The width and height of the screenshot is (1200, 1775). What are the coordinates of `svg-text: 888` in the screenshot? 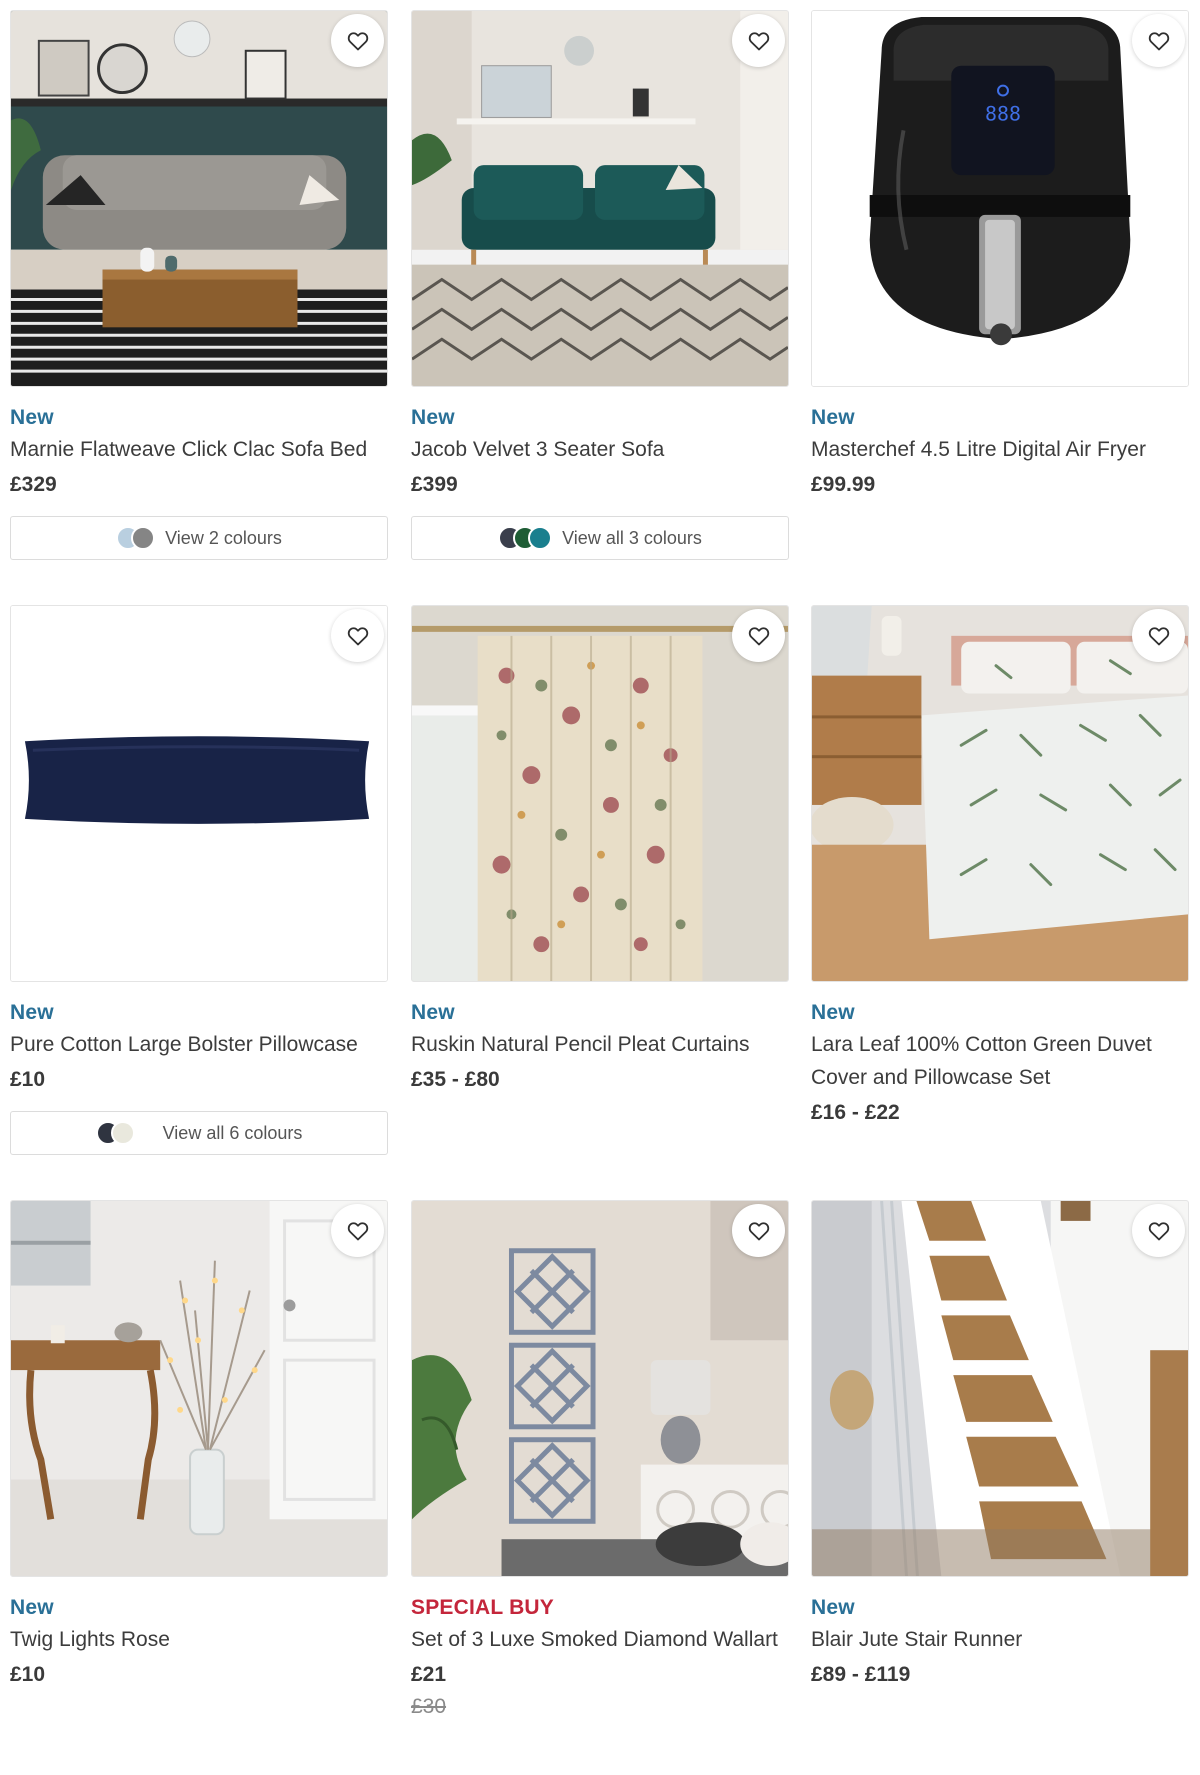 It's located at (1003, 113).